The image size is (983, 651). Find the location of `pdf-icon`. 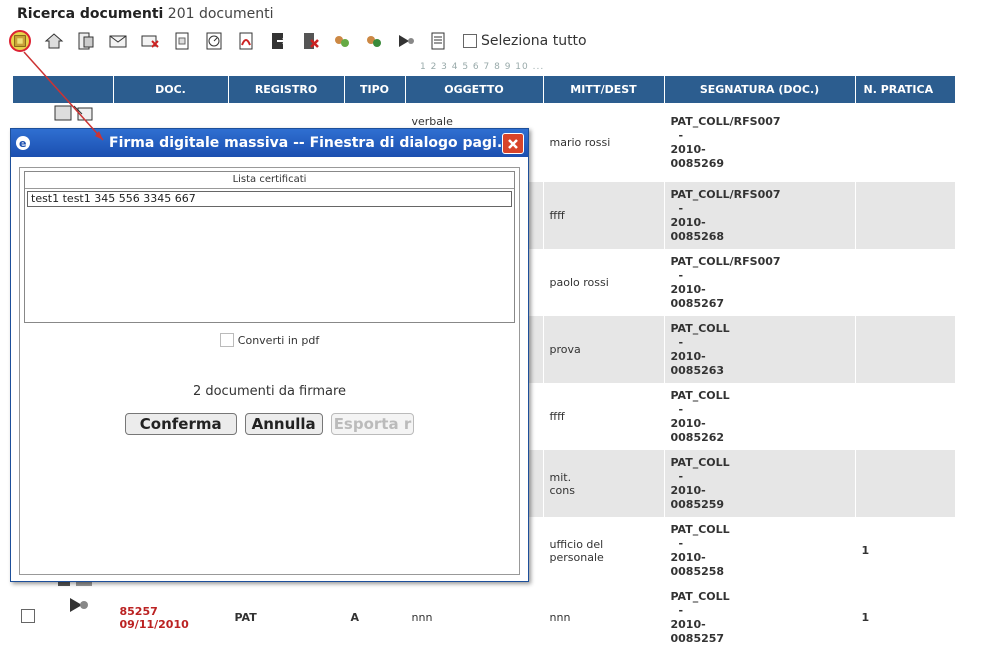

pdf-icon is located at coordinates (246, 41).